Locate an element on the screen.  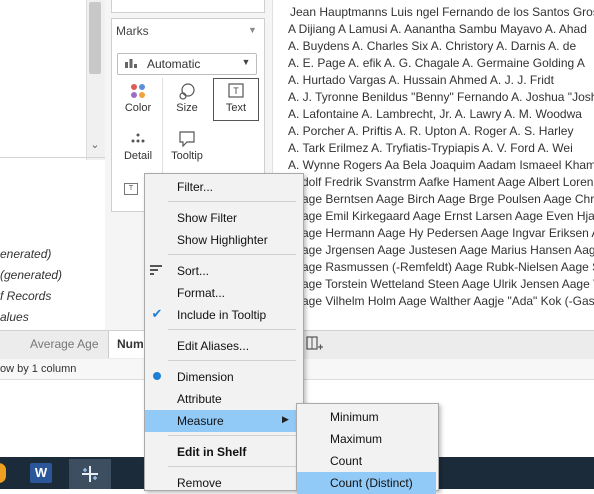
text-icon: T is located at coordinates (236, 90).